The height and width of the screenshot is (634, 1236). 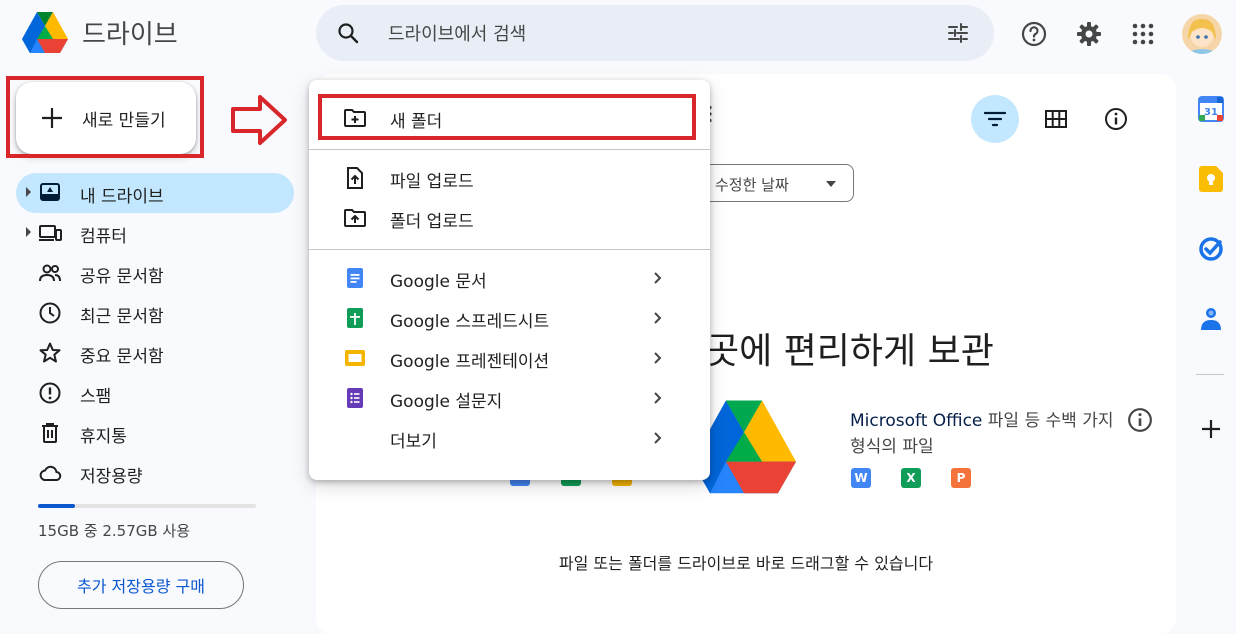 I want to click on apps-grid-icon, so click(x=1143, y=34).